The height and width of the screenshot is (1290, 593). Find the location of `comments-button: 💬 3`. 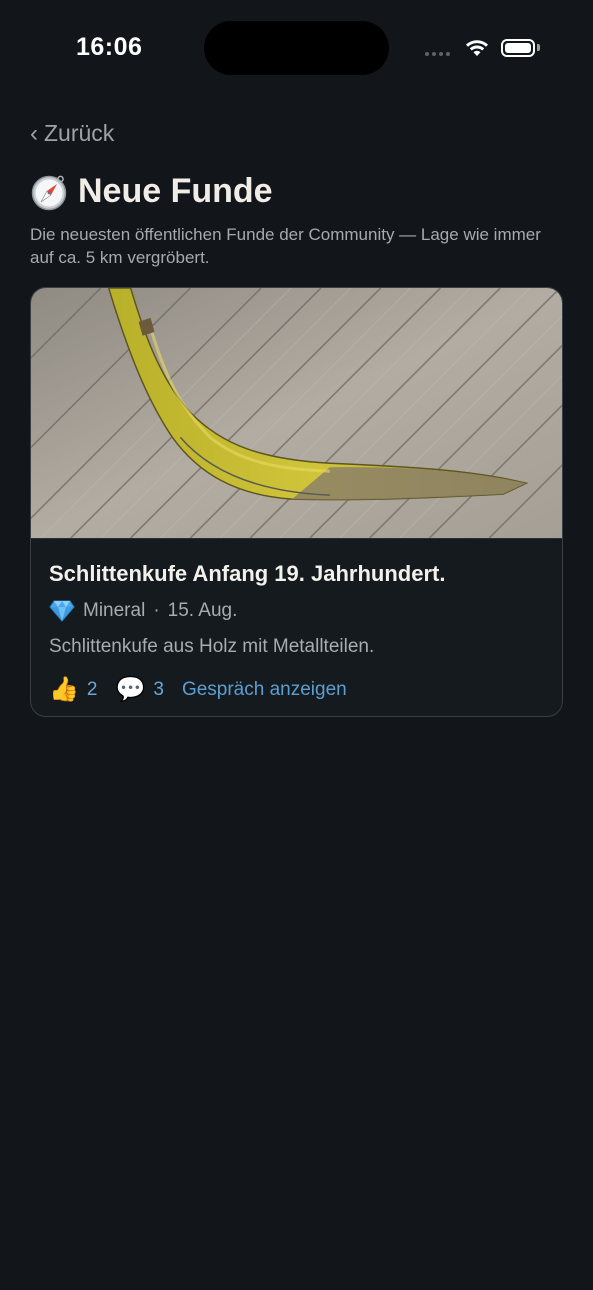

comments-button: 💬 3 is located at coordinates (139, 689).